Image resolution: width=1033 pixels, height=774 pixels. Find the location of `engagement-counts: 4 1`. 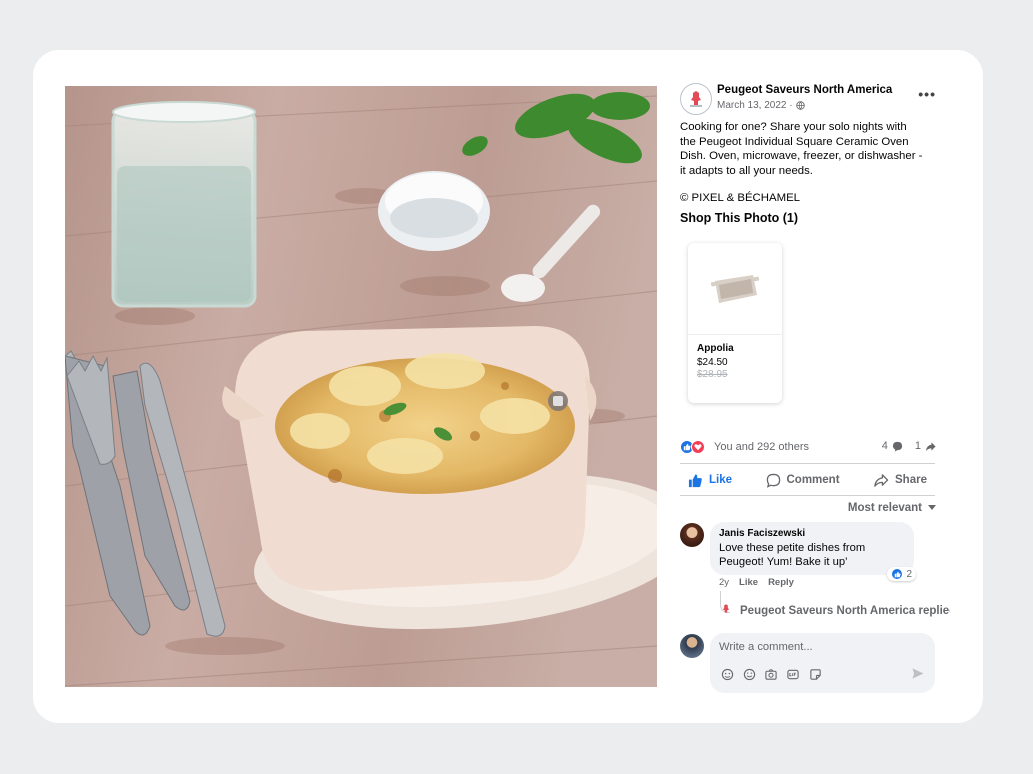

engagement-counts: 4 1 is located at coordinates (909, 446).